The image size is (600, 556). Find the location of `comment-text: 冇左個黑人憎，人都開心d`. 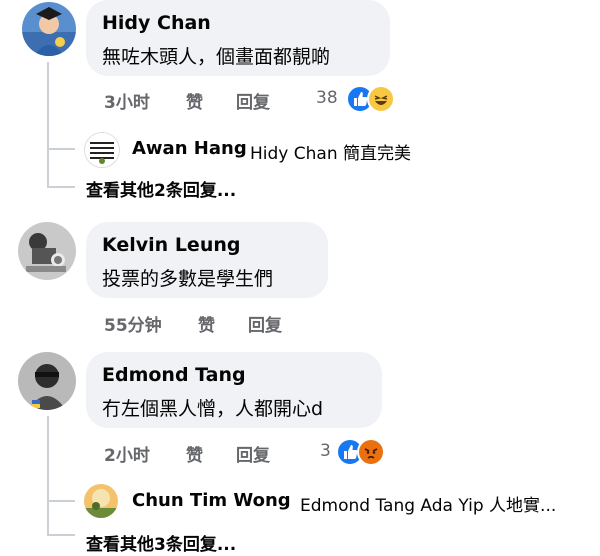

comment-text: 冇左個黑人憎，人都開心d is located at coordinates (213, 409).